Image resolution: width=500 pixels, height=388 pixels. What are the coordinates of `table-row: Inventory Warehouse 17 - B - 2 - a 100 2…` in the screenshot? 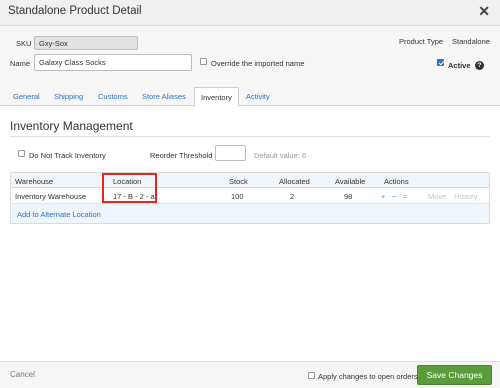 It's located at (250, 196).